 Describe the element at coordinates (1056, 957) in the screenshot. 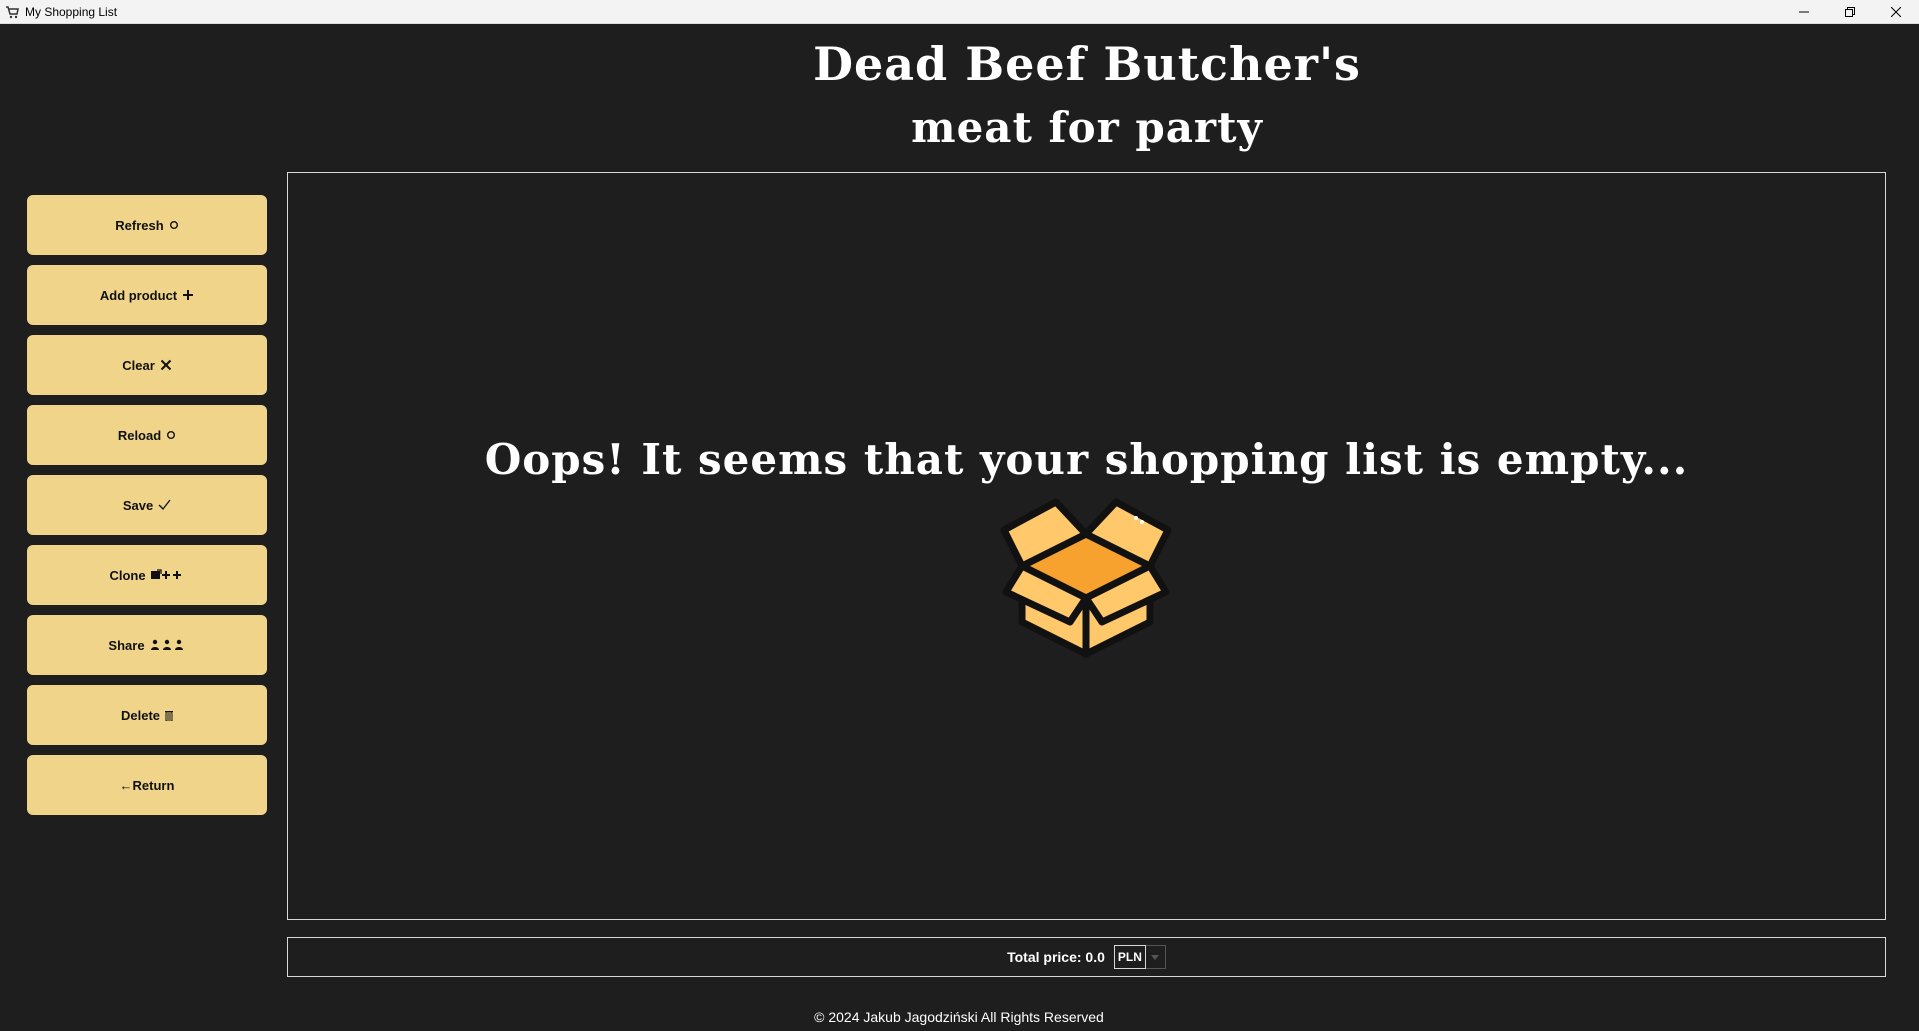

I see `total-price-label: Total price: 0.0` at that location.